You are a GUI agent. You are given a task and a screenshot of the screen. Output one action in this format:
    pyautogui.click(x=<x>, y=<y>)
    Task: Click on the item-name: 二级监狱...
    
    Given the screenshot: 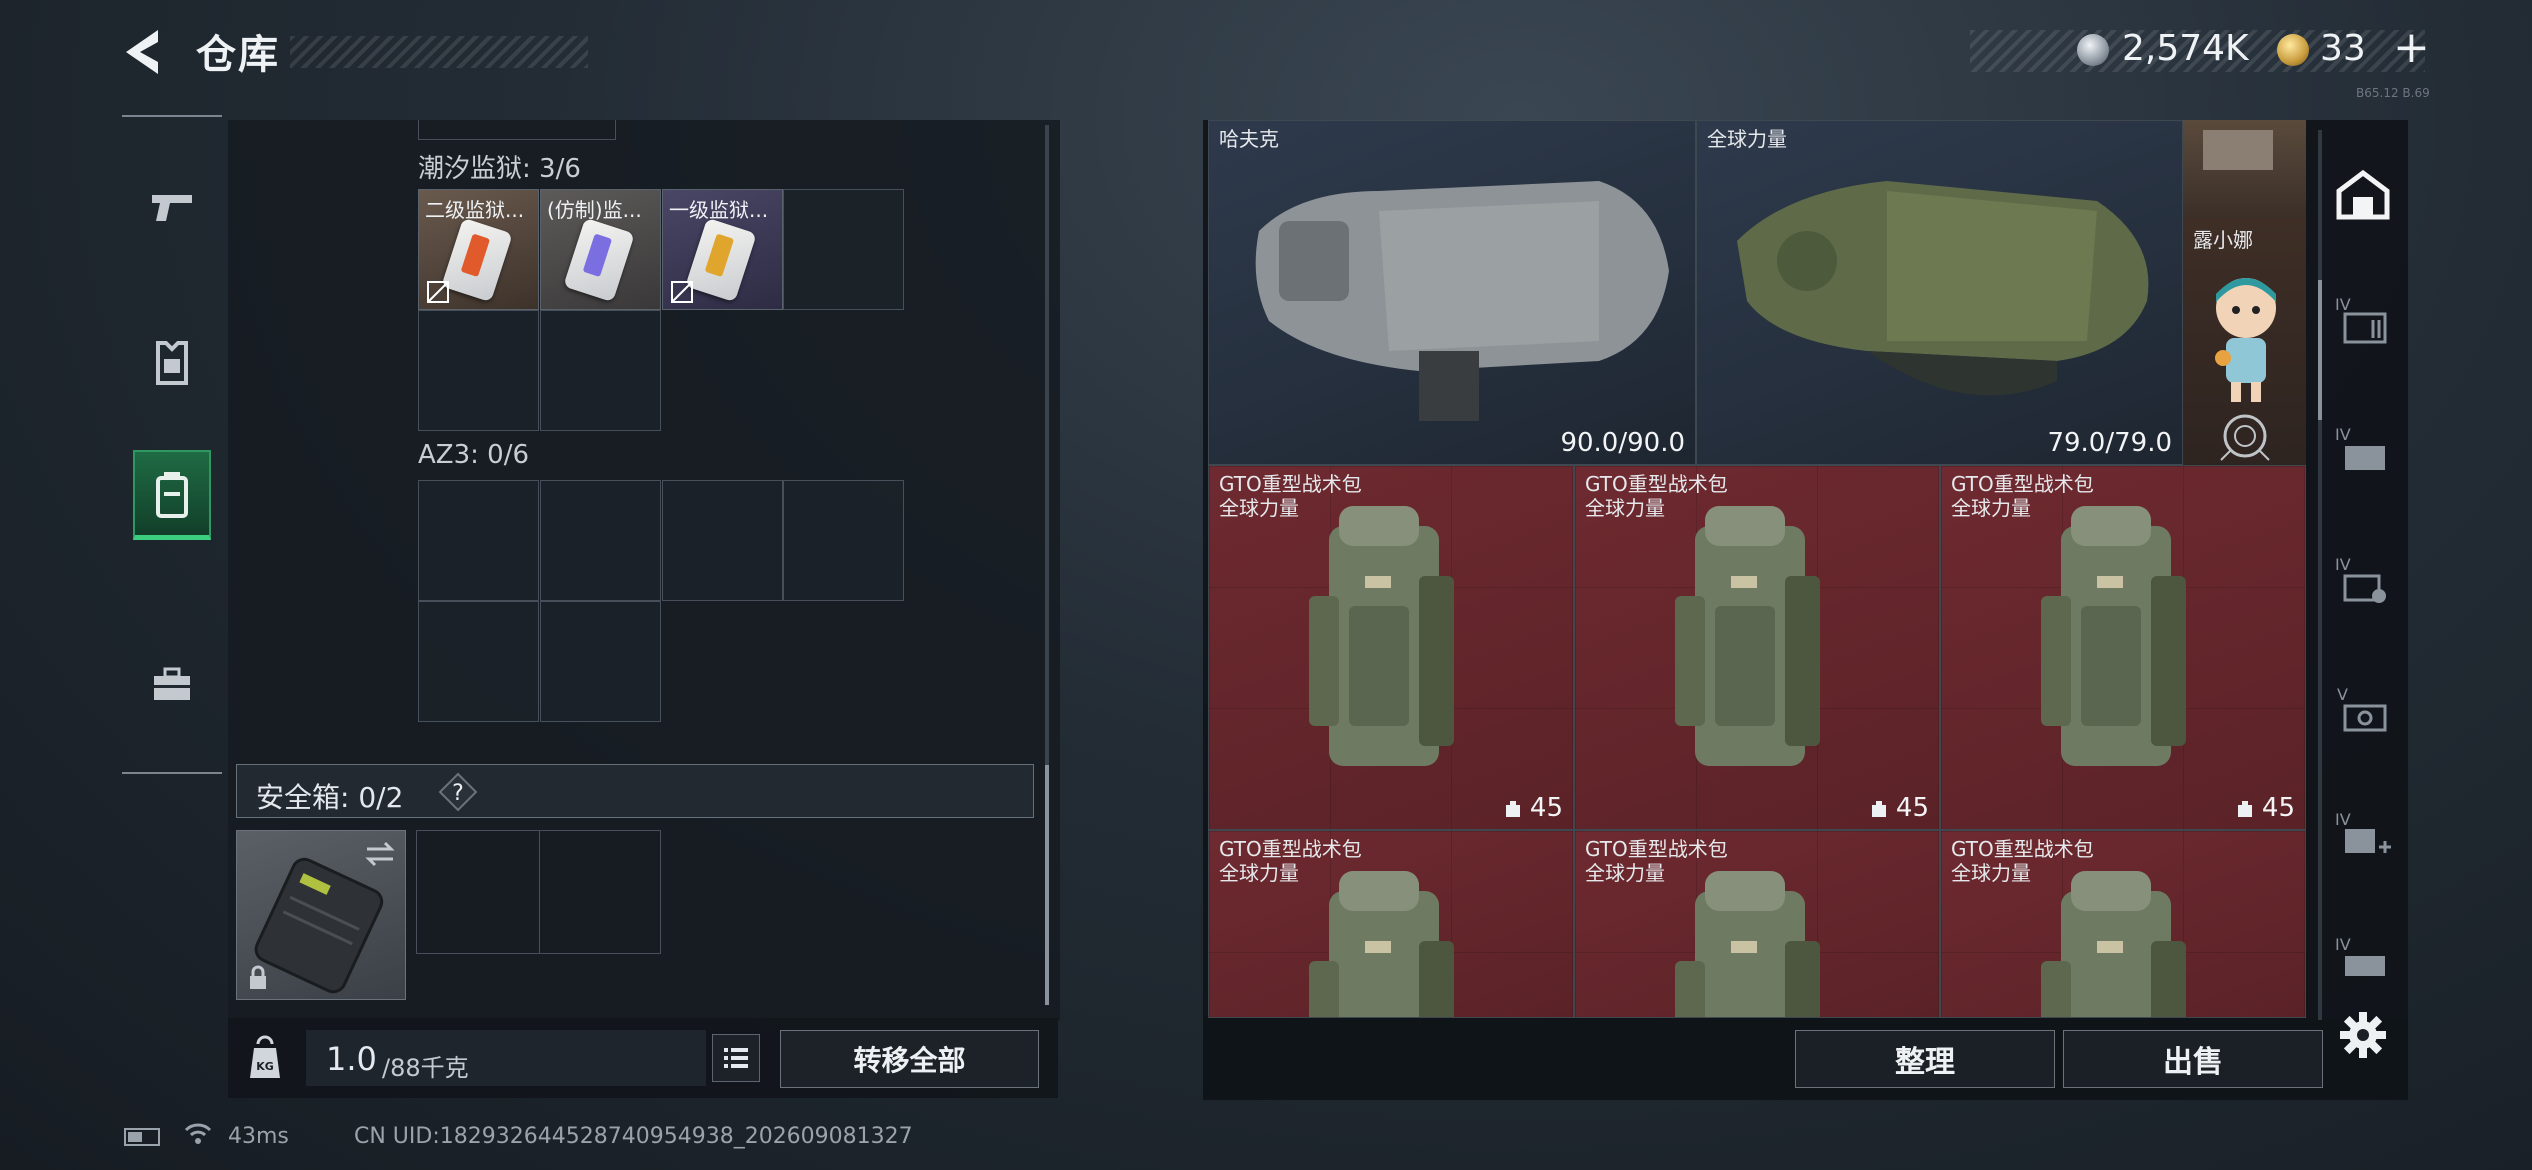 What is the action you would take?
    pyautogui.click(x=475, y=210)
    